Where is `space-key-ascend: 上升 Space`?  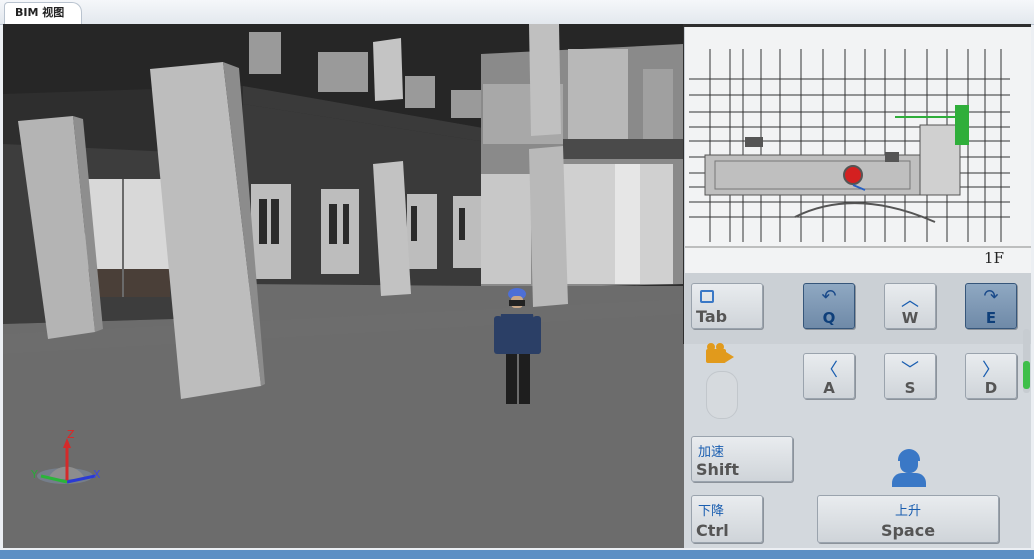
space-key-ascend: 上升 Space is located at coordinates (908, 519).